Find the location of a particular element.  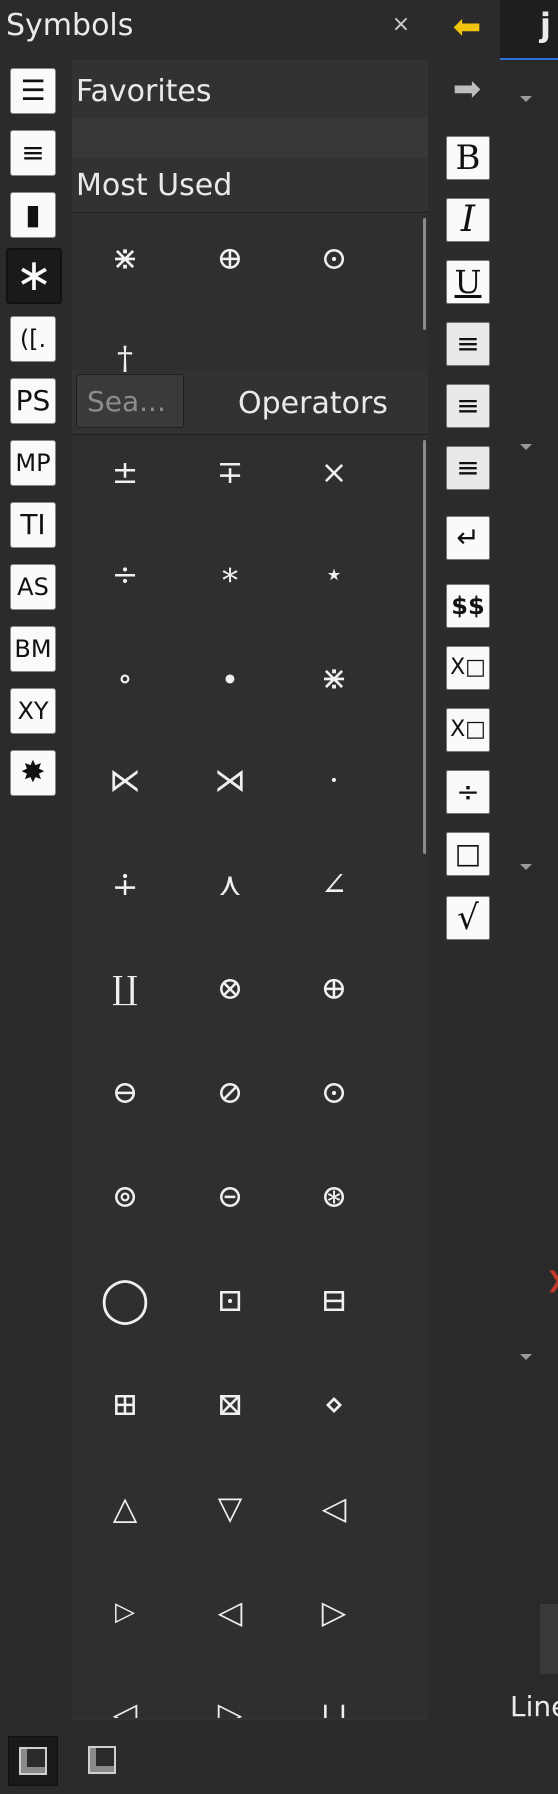

category-list-icon: ☰ is located at coordinates (33, 91).